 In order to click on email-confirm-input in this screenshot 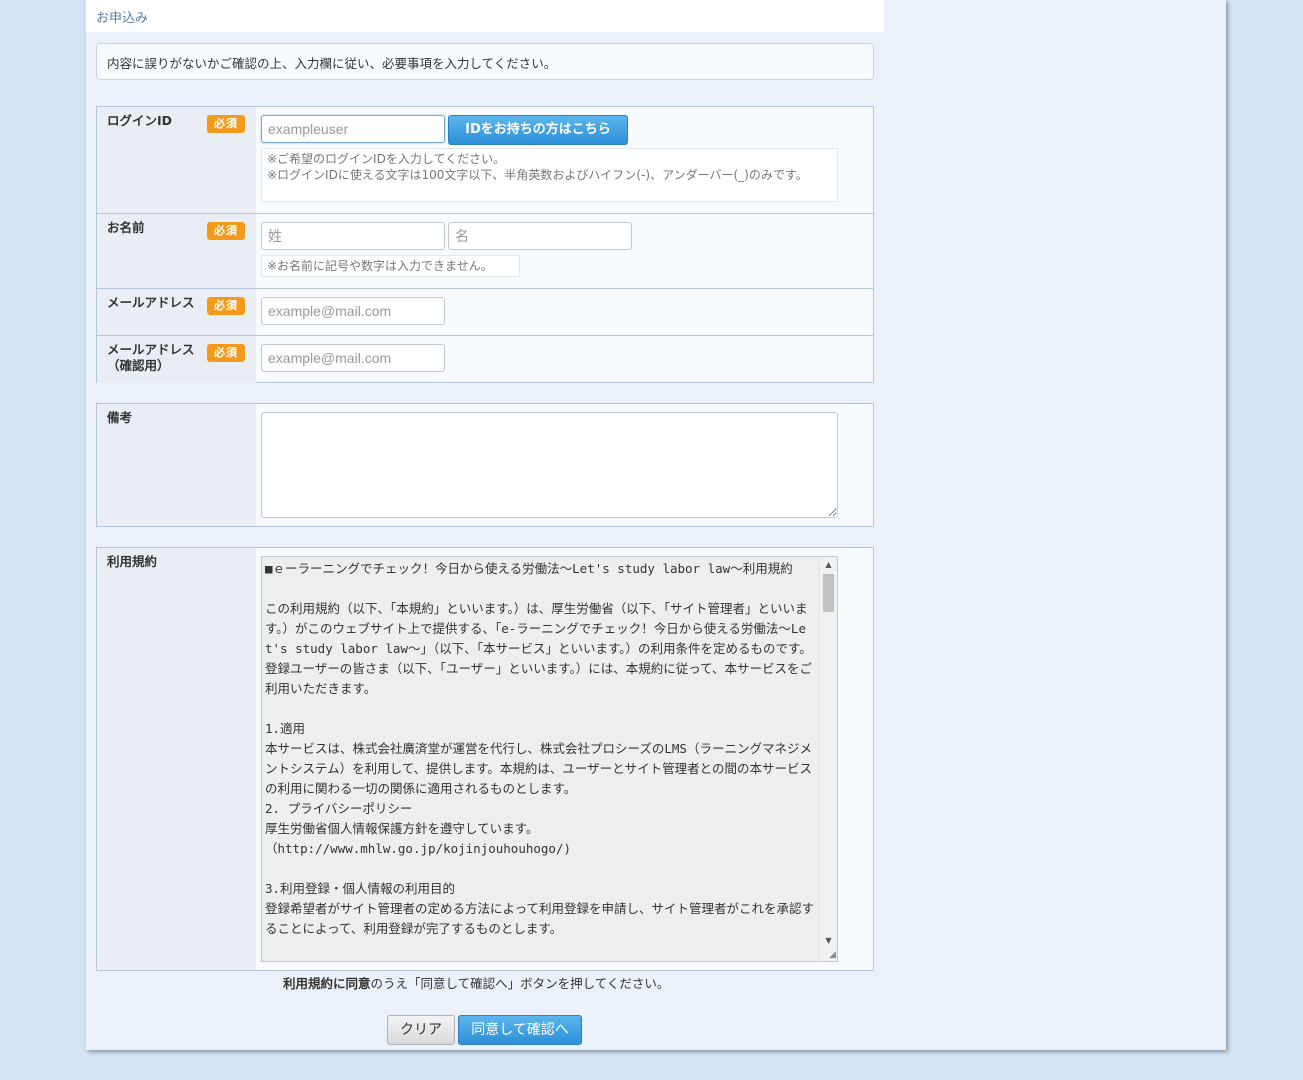, I will do `click(353, 358)`.